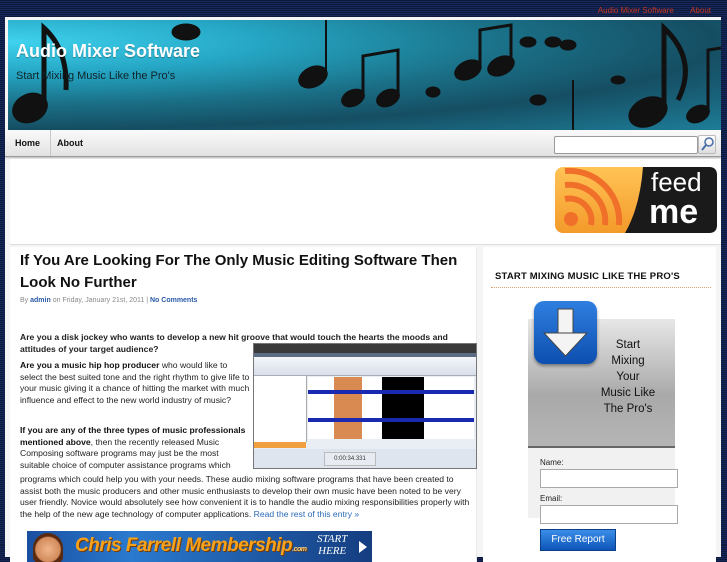  I want to click on name-label: Name:, so click(552, 462).